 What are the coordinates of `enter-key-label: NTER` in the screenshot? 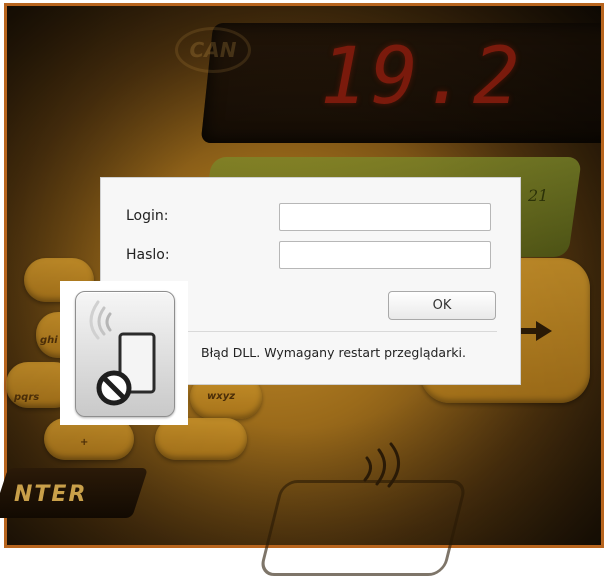 It's located at (51, 494).